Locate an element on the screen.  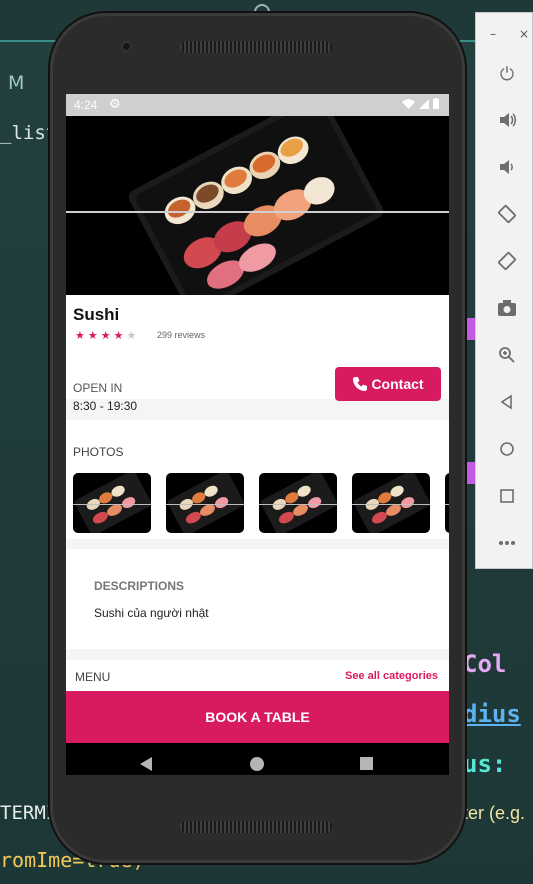
contact-button: Contact is located at coordinates (388, 384).